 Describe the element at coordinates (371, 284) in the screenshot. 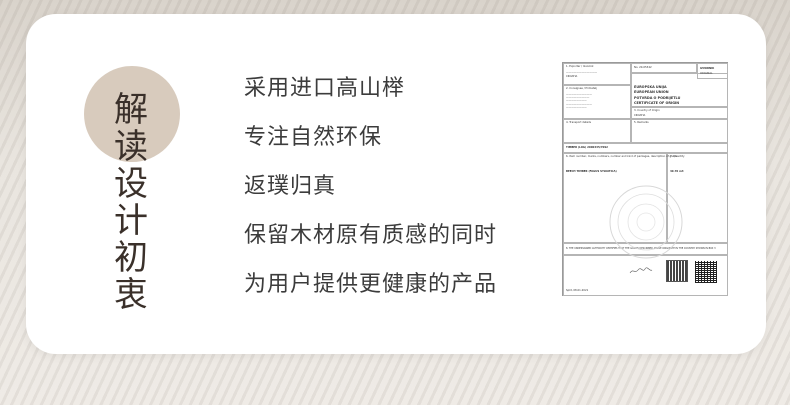

I see `feature-item: 为用户提供更健康的产品` at that location.